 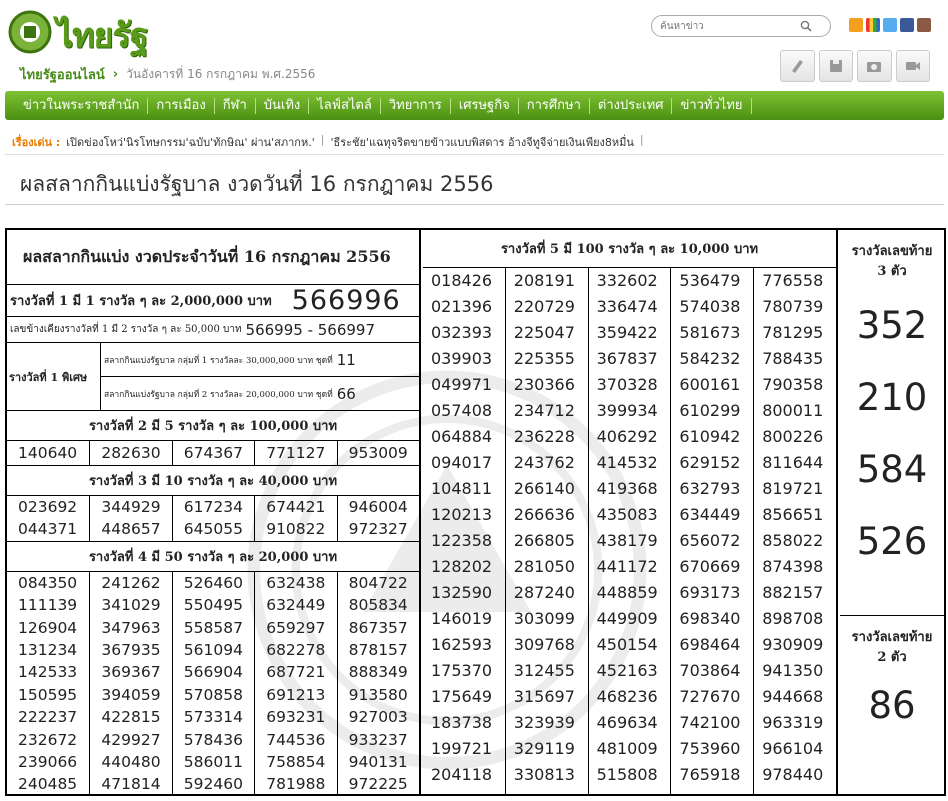 I want to click on special-prize-label: รางวัลที่ 1 พิเศษ, so click(x=54, y=376).